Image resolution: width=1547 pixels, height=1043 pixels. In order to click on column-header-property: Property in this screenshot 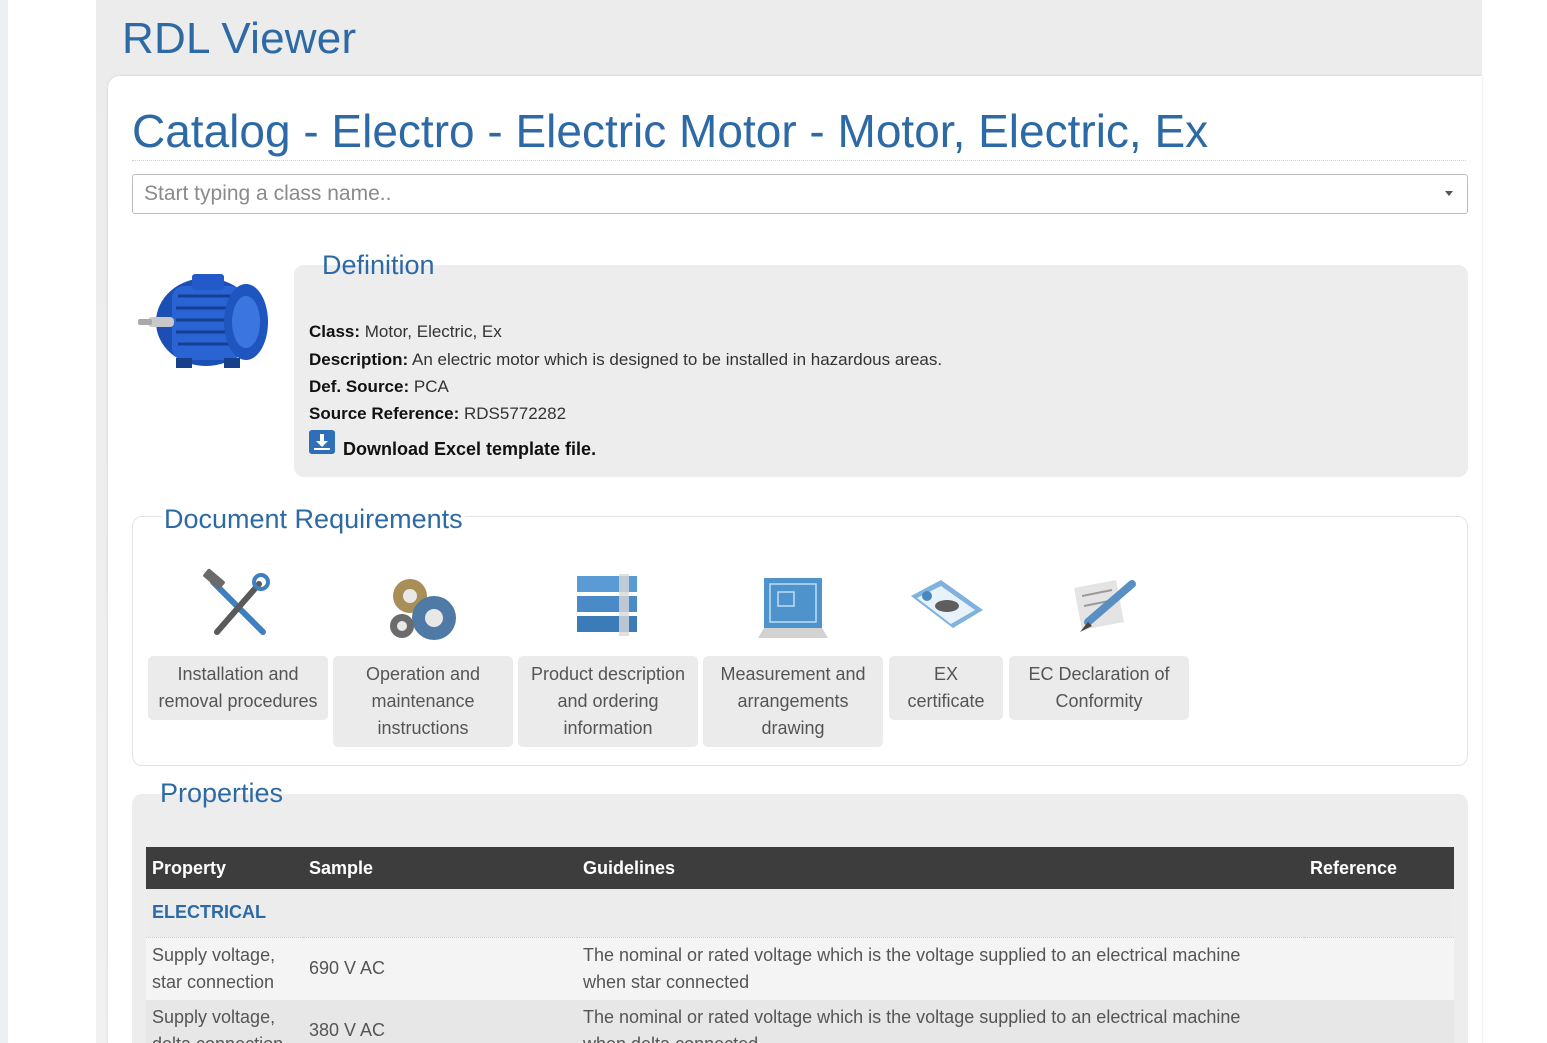, I will do `click(224, 868)`.